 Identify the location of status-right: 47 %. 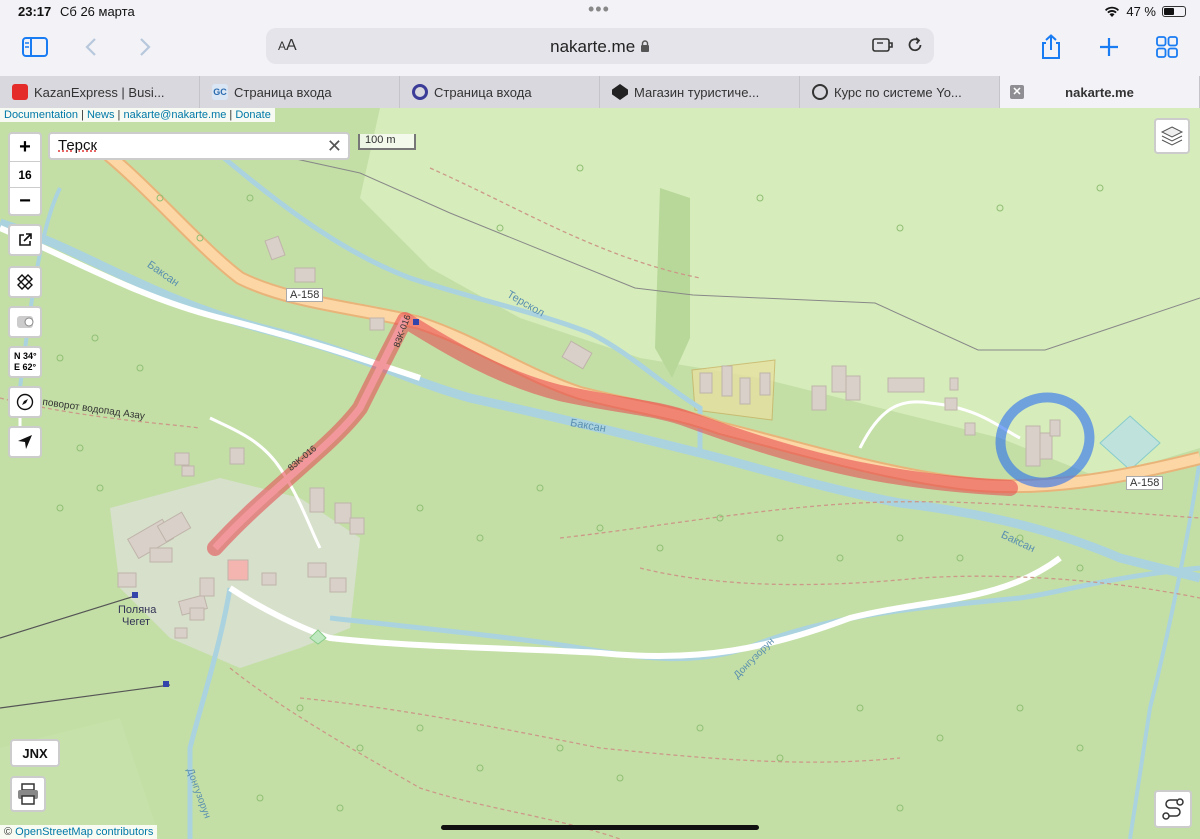
(1145, 11).